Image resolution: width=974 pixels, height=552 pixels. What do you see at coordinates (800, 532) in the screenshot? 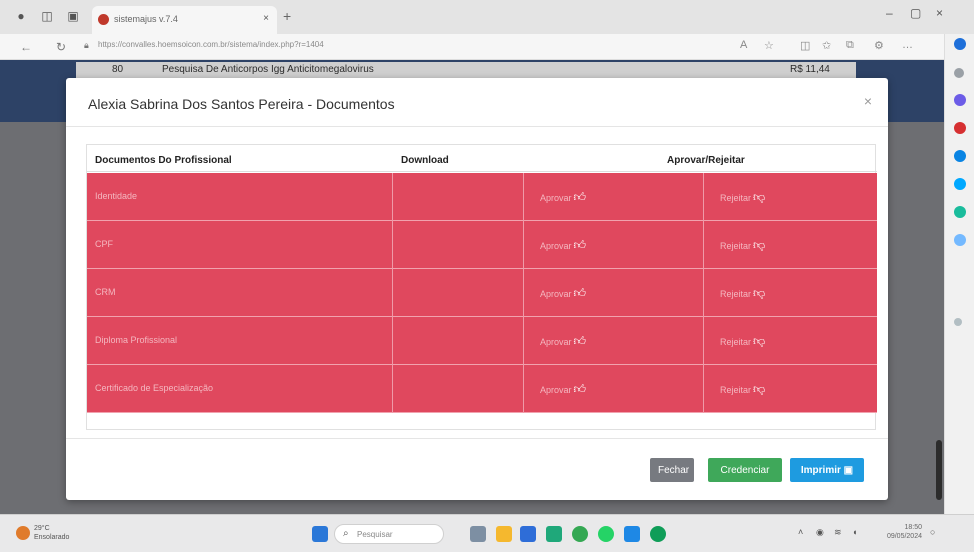
I see `tray-chevron-icon: ˄` at bounding box center [800, 532].